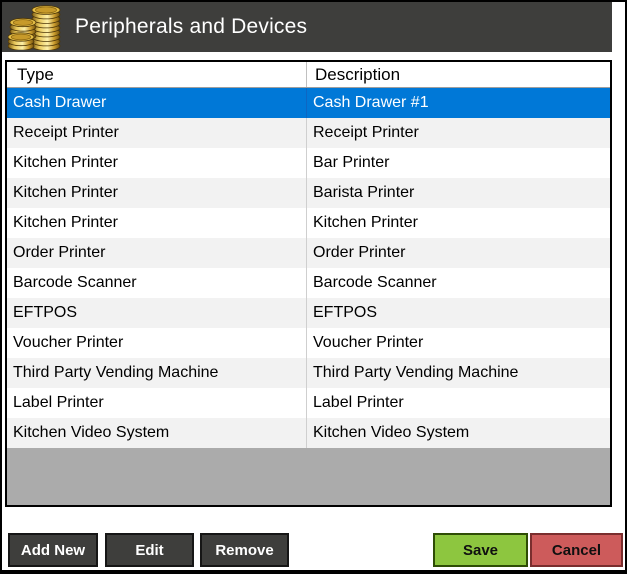 The image size is (627, 574). I want to click on table-row: Kitchen Printer Bar Printer, so click(308, 163).